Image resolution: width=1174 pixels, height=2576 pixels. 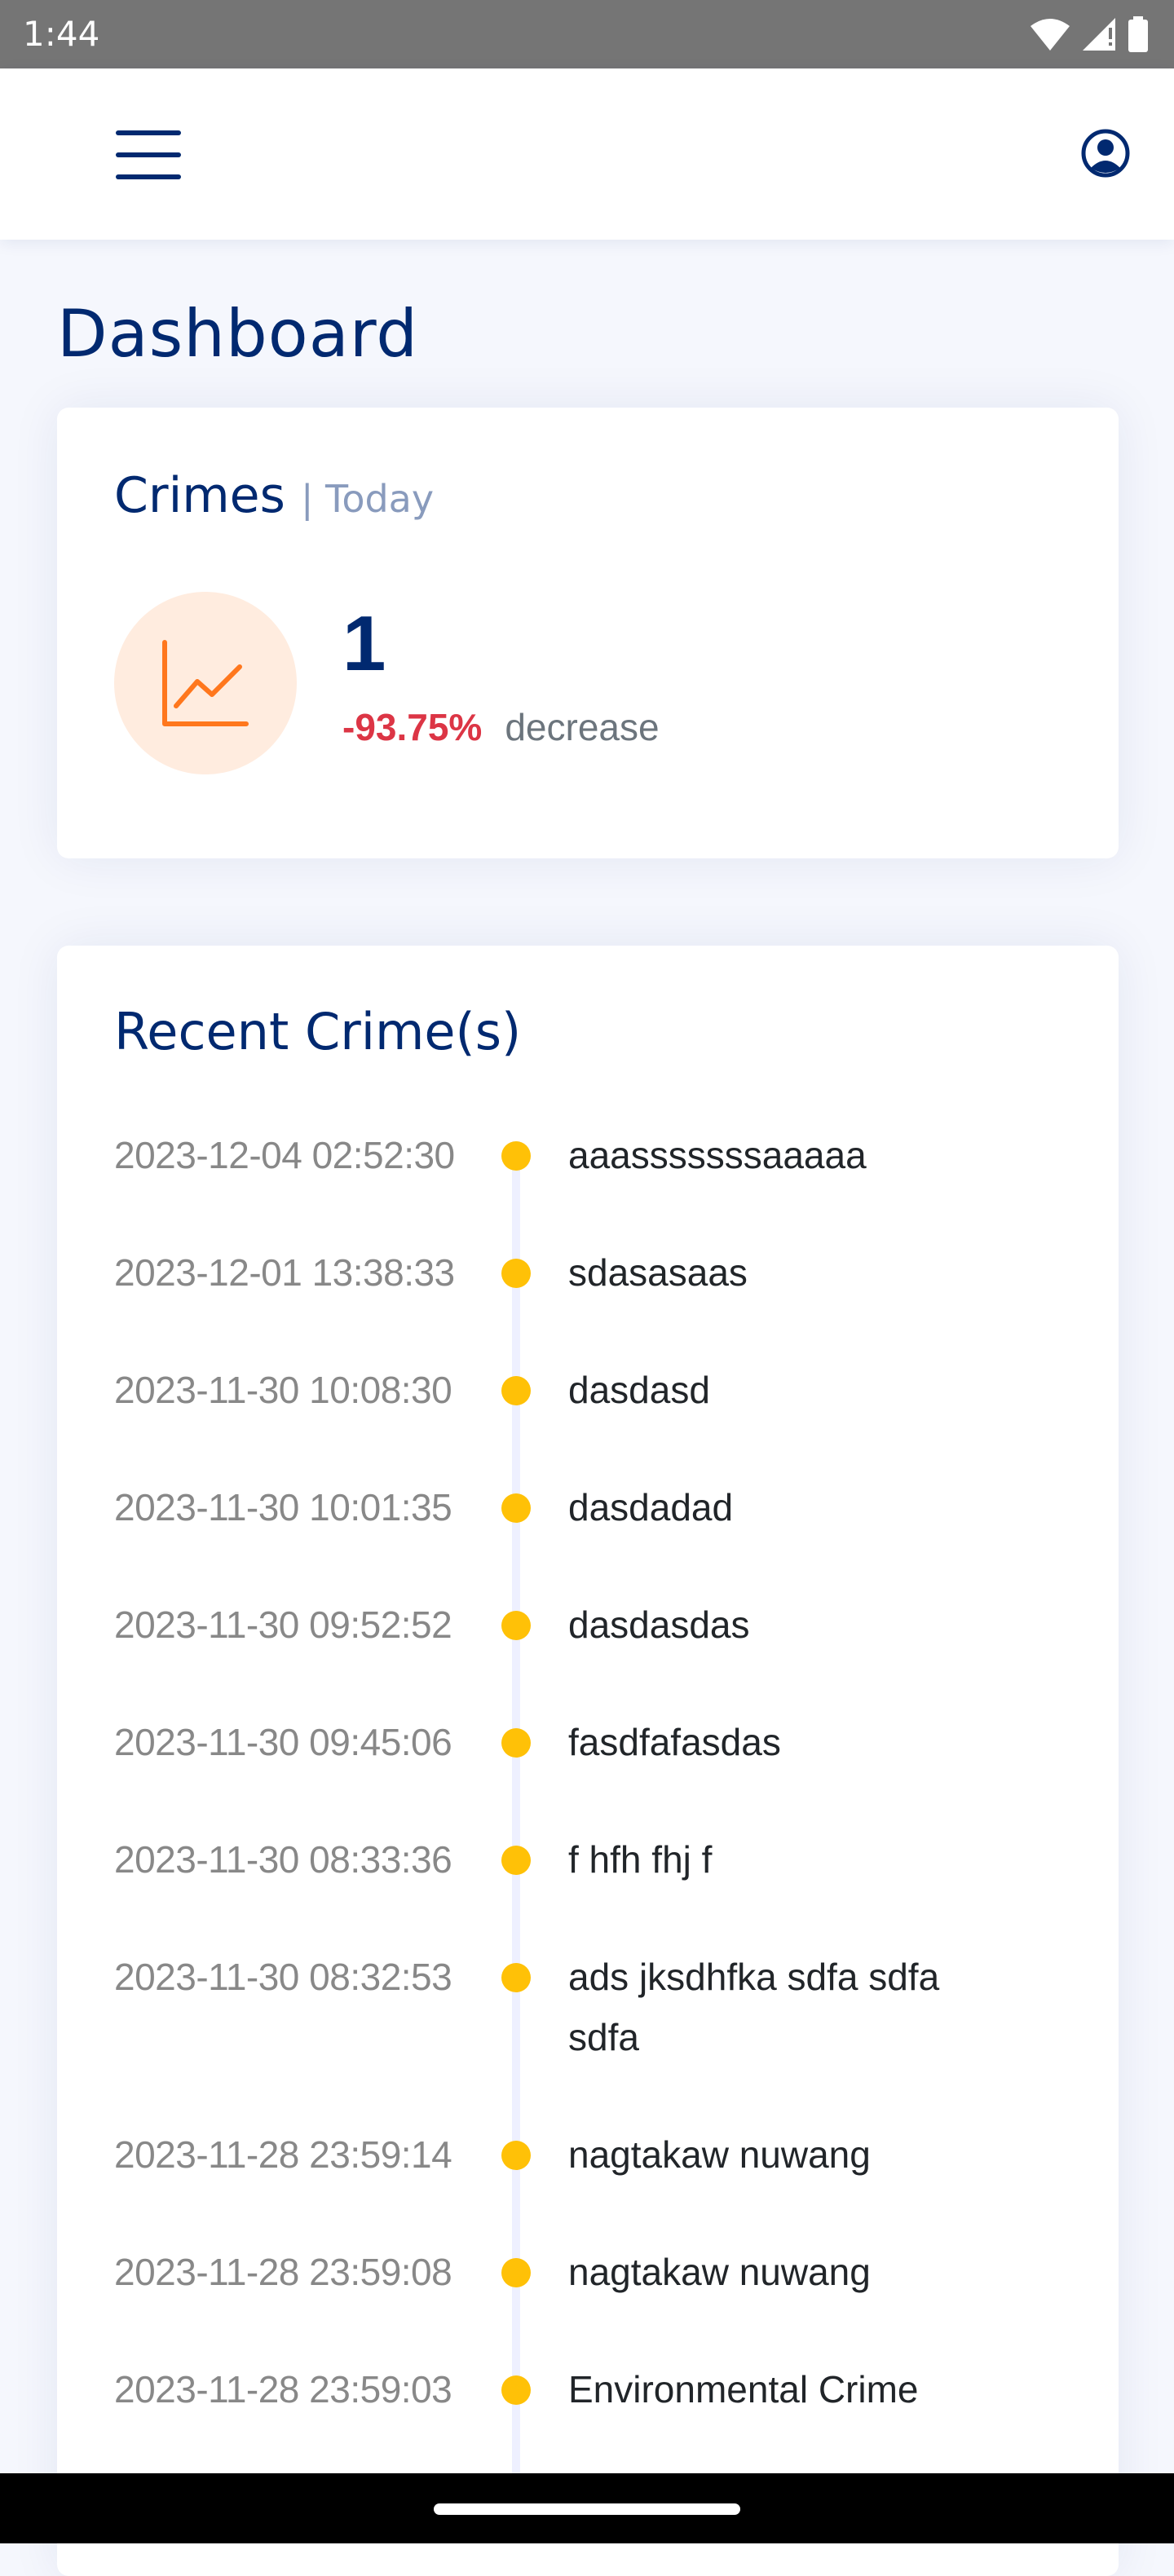 I want to click on crimes-change: -93.75% decrease, so click(x=501, y=727).